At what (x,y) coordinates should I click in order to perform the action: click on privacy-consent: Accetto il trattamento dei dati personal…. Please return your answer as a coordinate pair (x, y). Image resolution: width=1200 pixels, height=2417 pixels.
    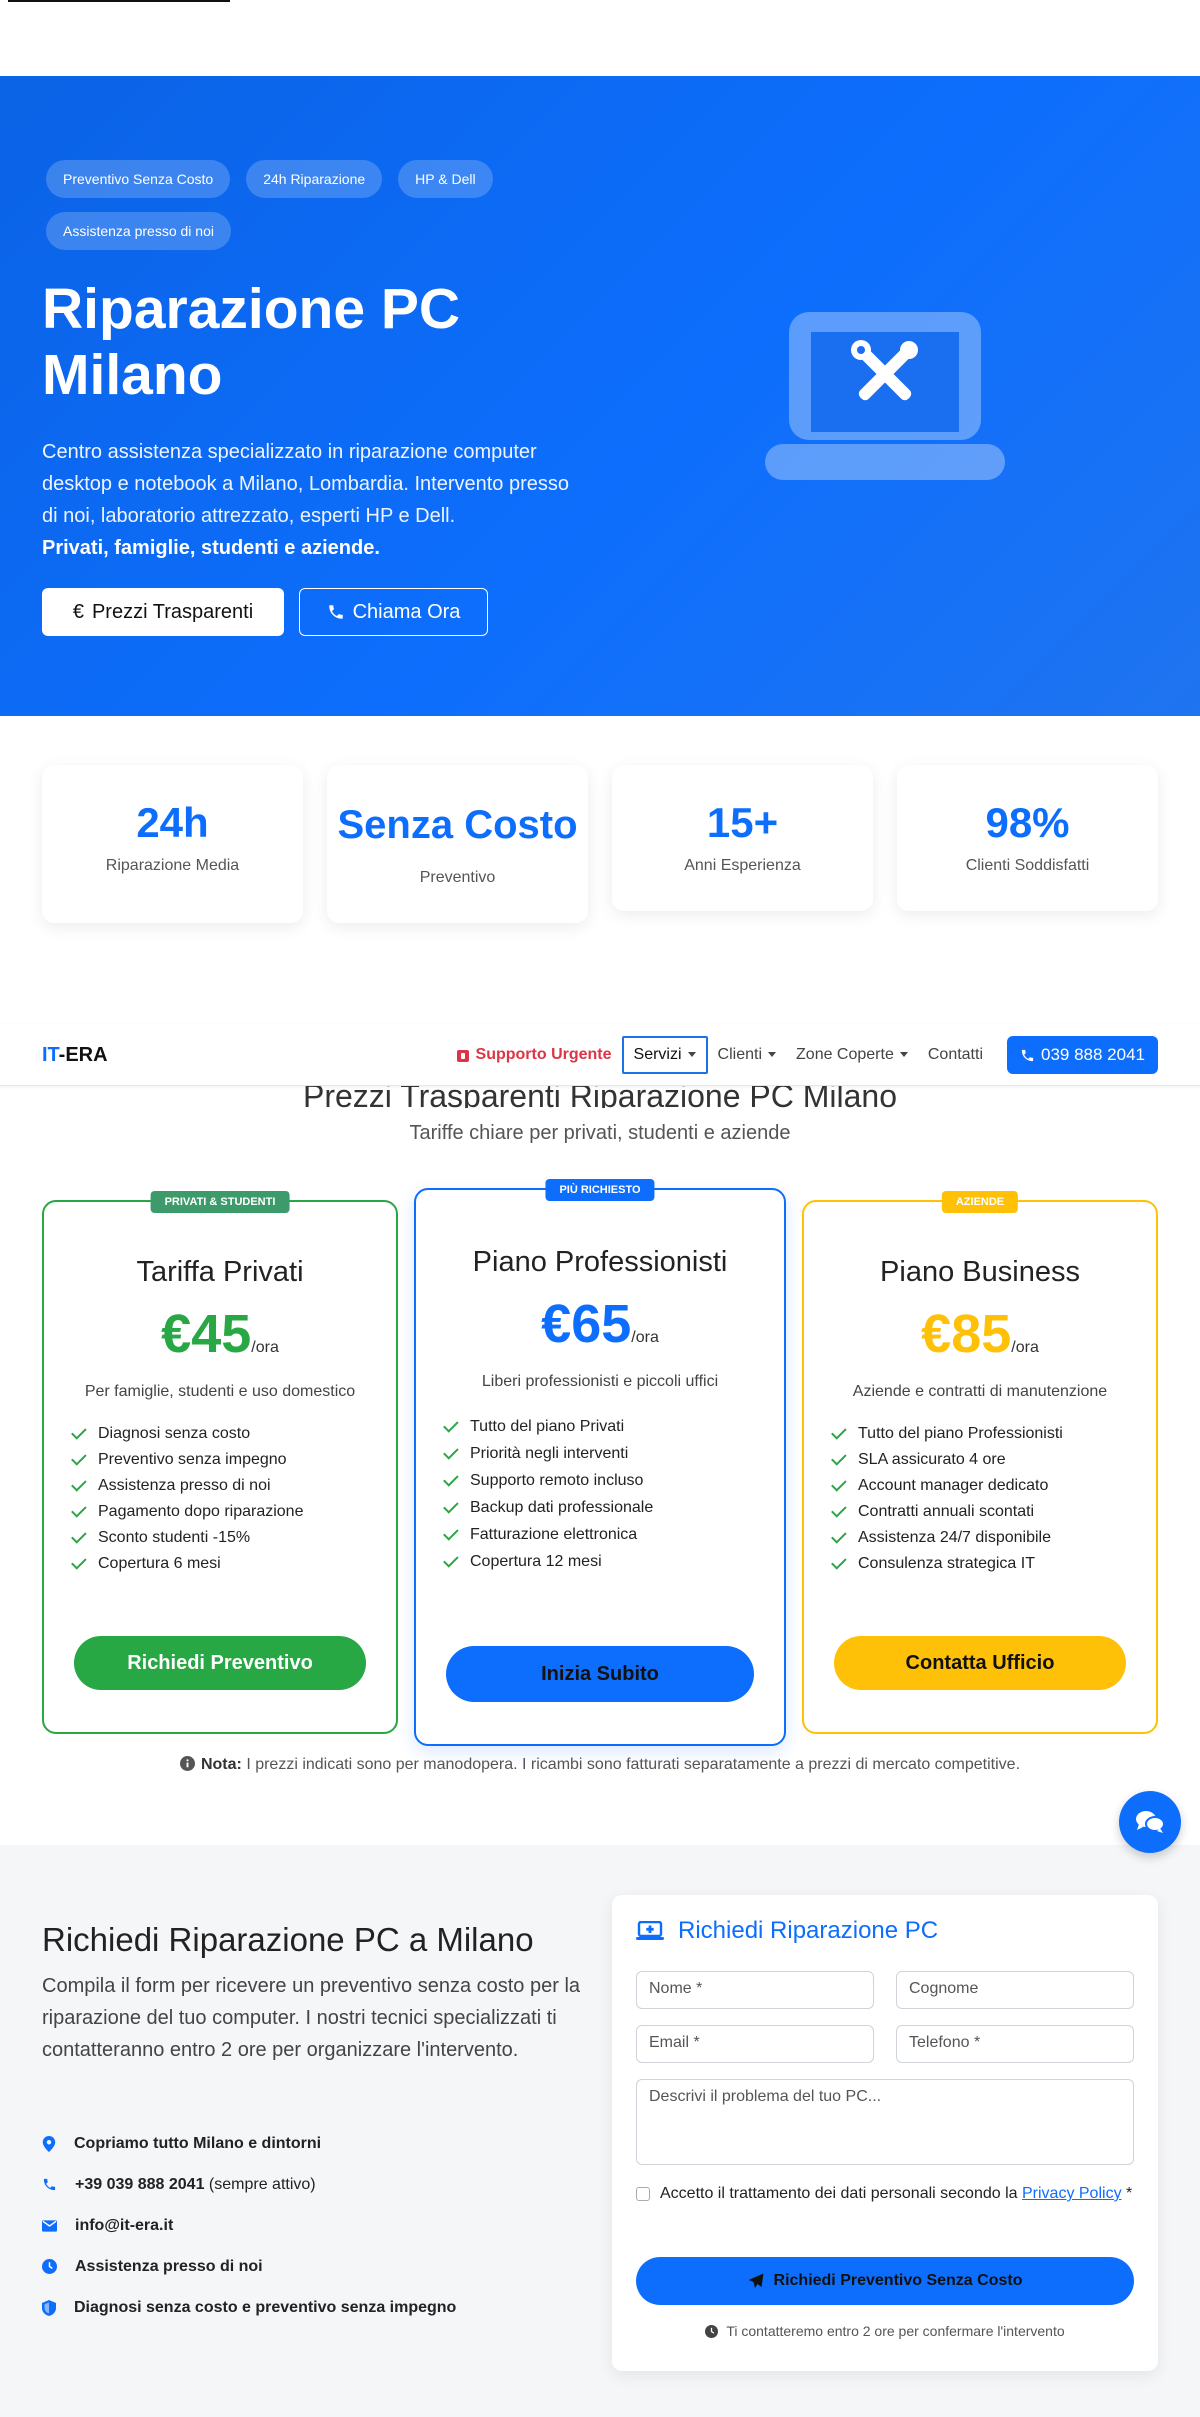
    Looking at the image, I should click on (886, 2194).